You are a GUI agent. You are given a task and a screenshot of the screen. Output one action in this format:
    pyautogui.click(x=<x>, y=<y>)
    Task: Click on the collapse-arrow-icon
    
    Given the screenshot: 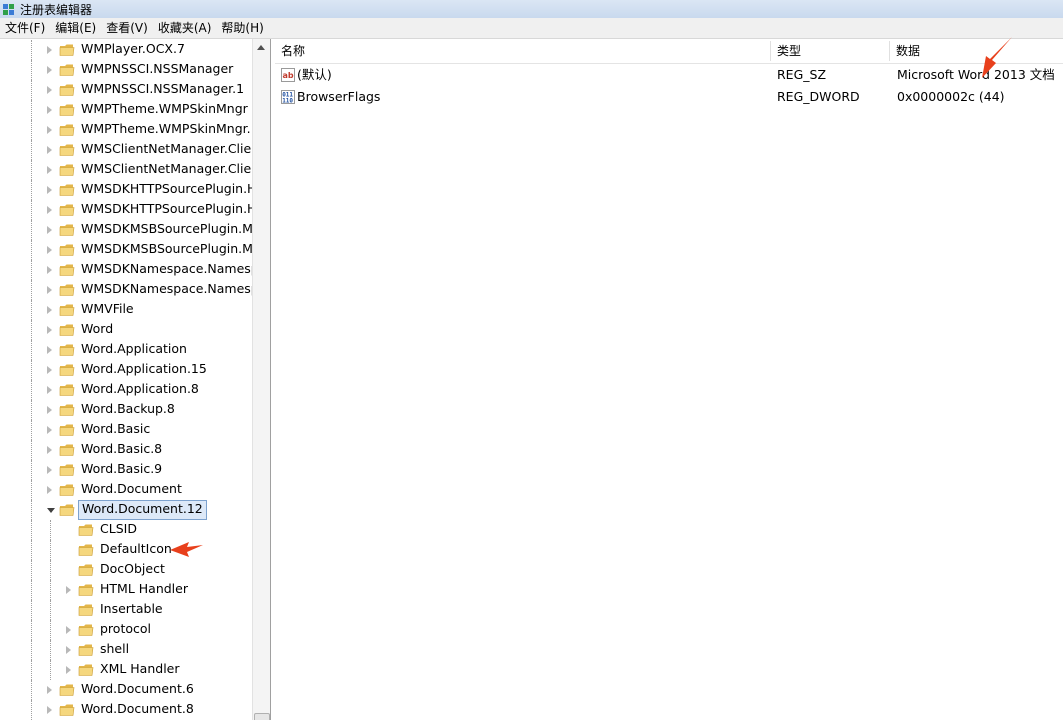 What is the action you would take?
    pyautogui.click(x=51, y=510)
    